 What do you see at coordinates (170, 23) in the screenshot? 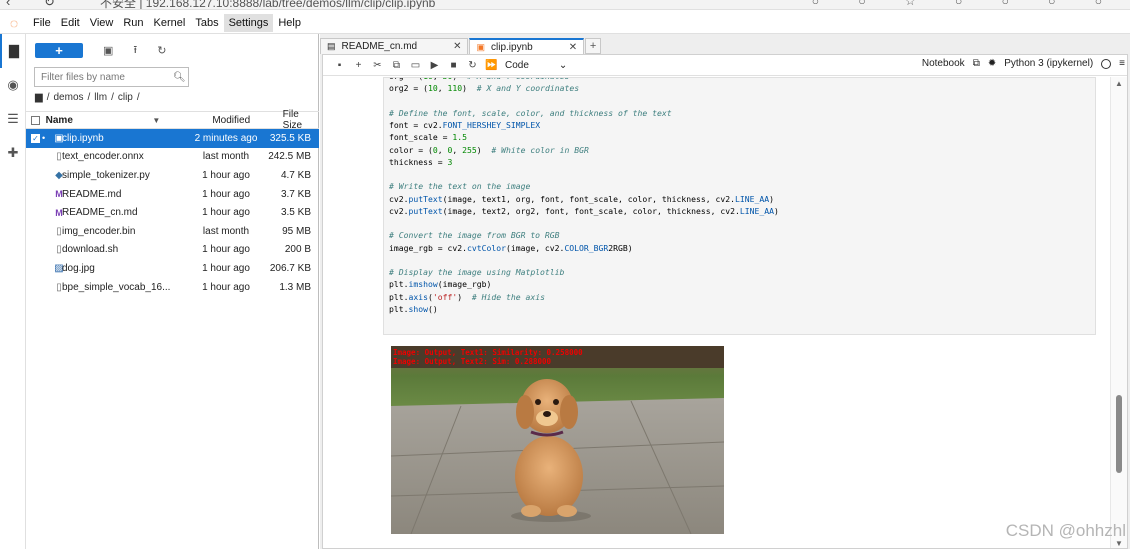
I see `menu-kernel: Kernel` at bounding box center [170, 23].